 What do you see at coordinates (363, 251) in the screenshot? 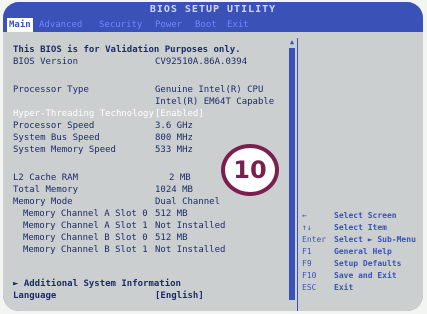
I see `key-help-desc: General Help` at bounding box center [363, 251].